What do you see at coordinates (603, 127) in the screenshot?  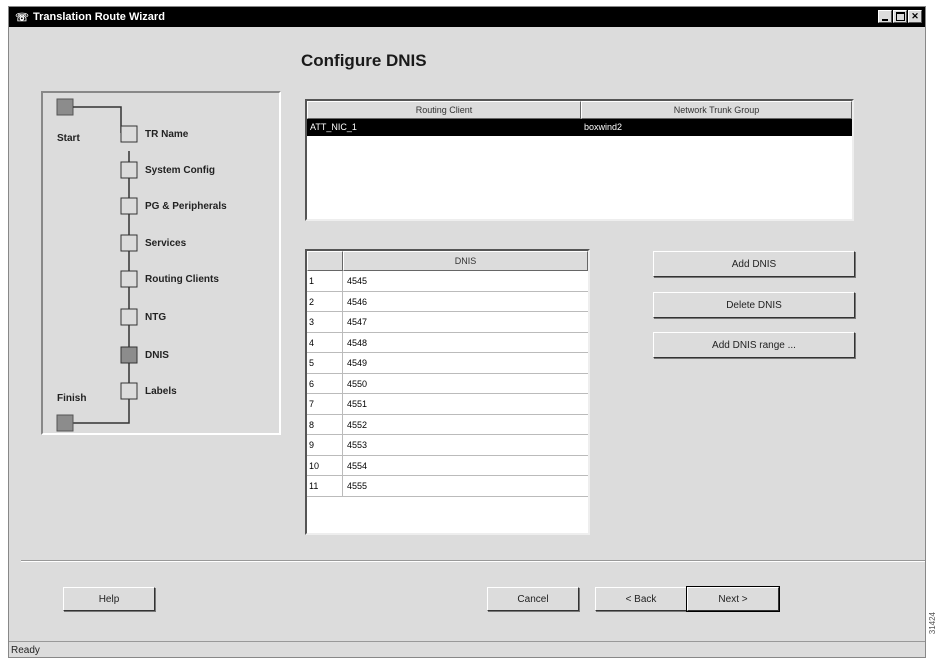 I see `cell-network-trunk-group: boxwind2` at bounding box center [603, 127].